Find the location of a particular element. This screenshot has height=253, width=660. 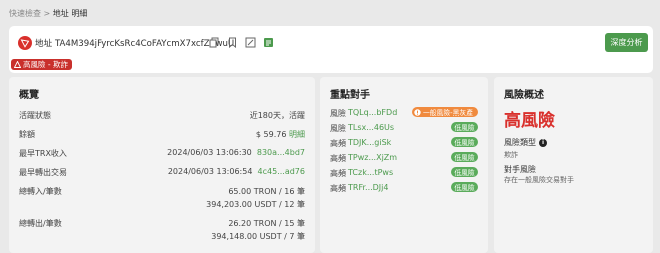

total-in-label: 總轉入/筆數 is located at coordinates (40, 191).